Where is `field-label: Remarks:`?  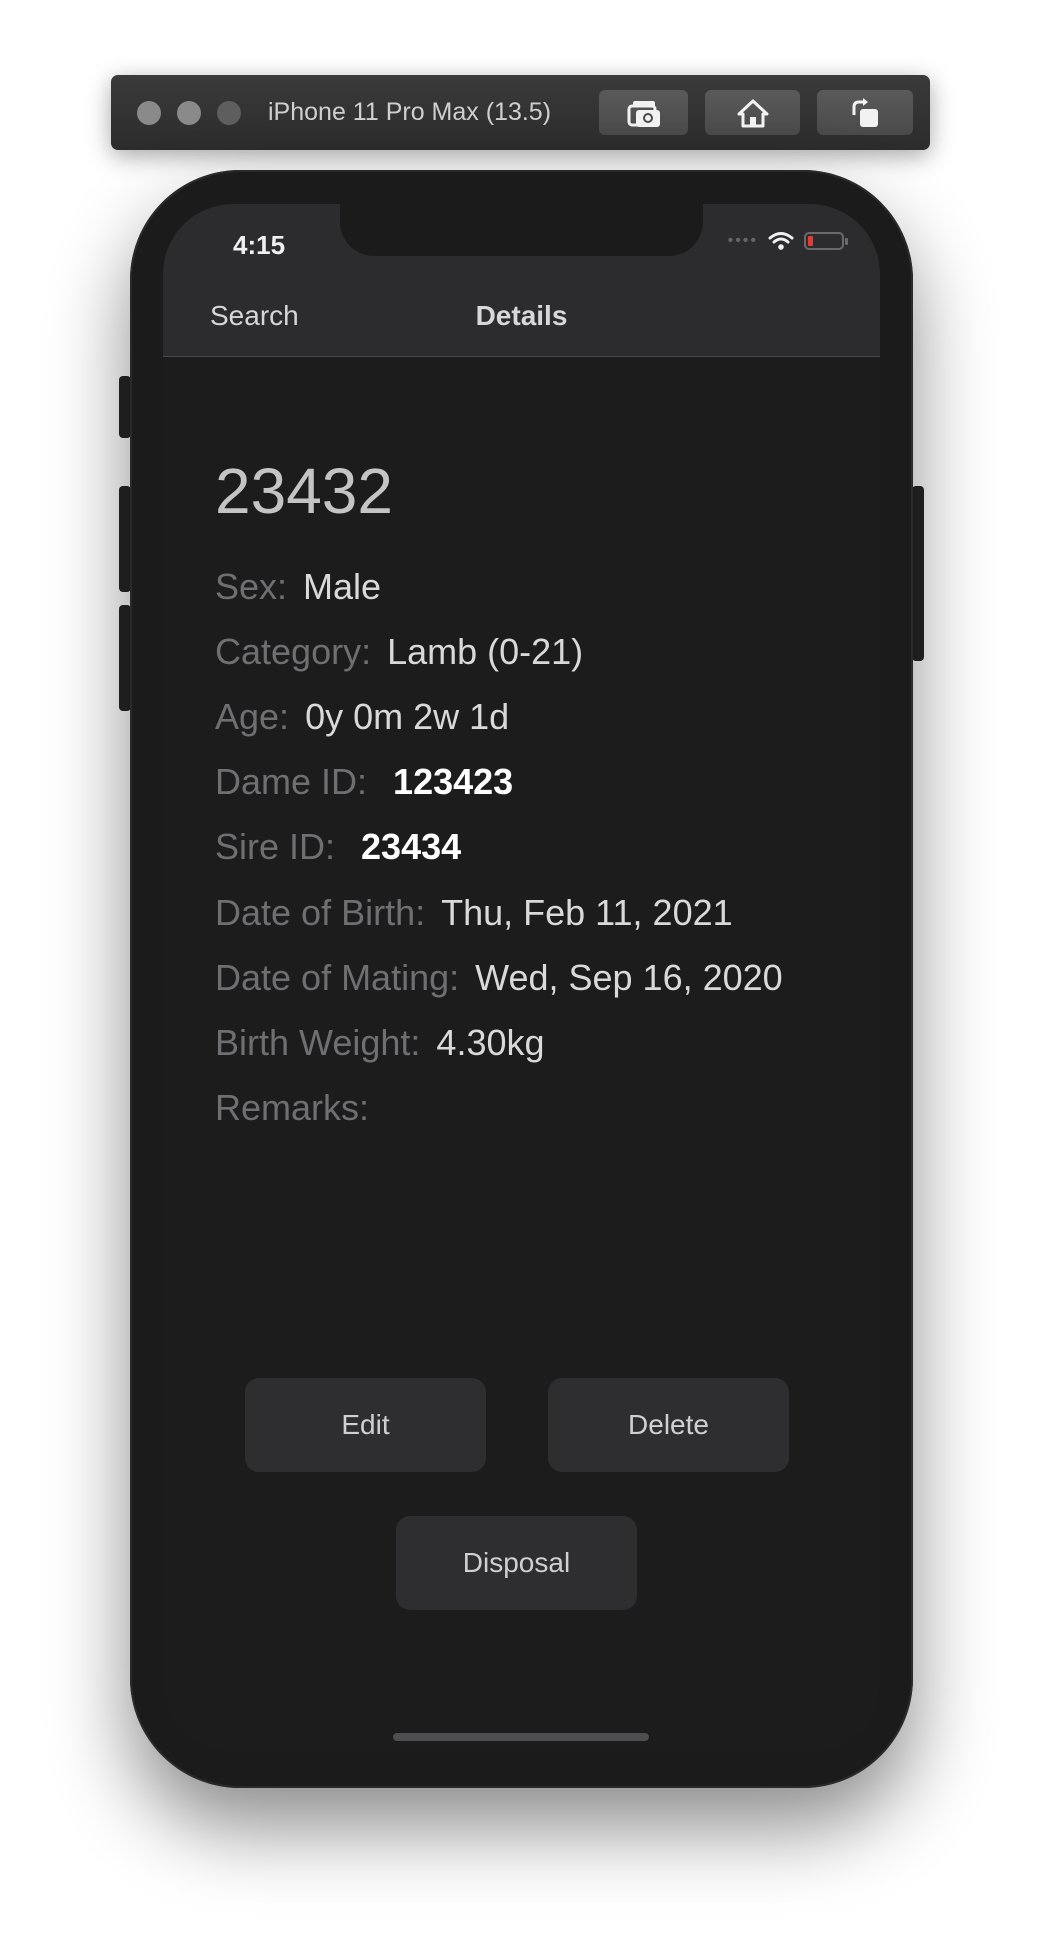
field-label: Remarks: is located at coordinates (292, 1107).